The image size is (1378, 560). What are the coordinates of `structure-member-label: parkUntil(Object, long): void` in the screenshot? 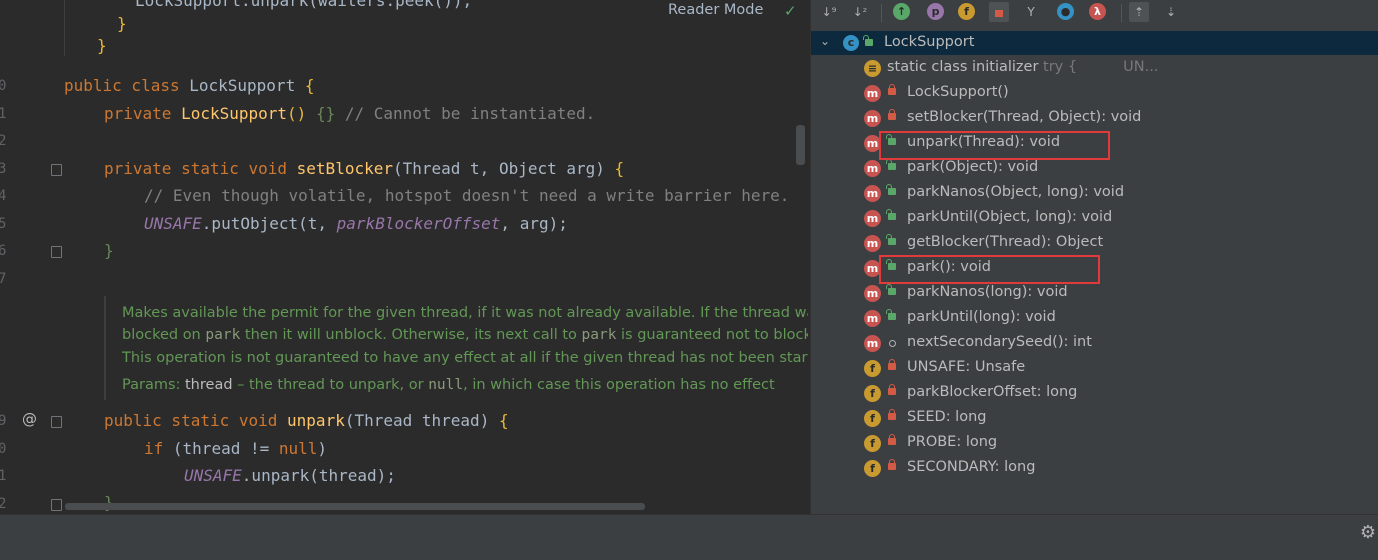 It's located at (1009, 217).